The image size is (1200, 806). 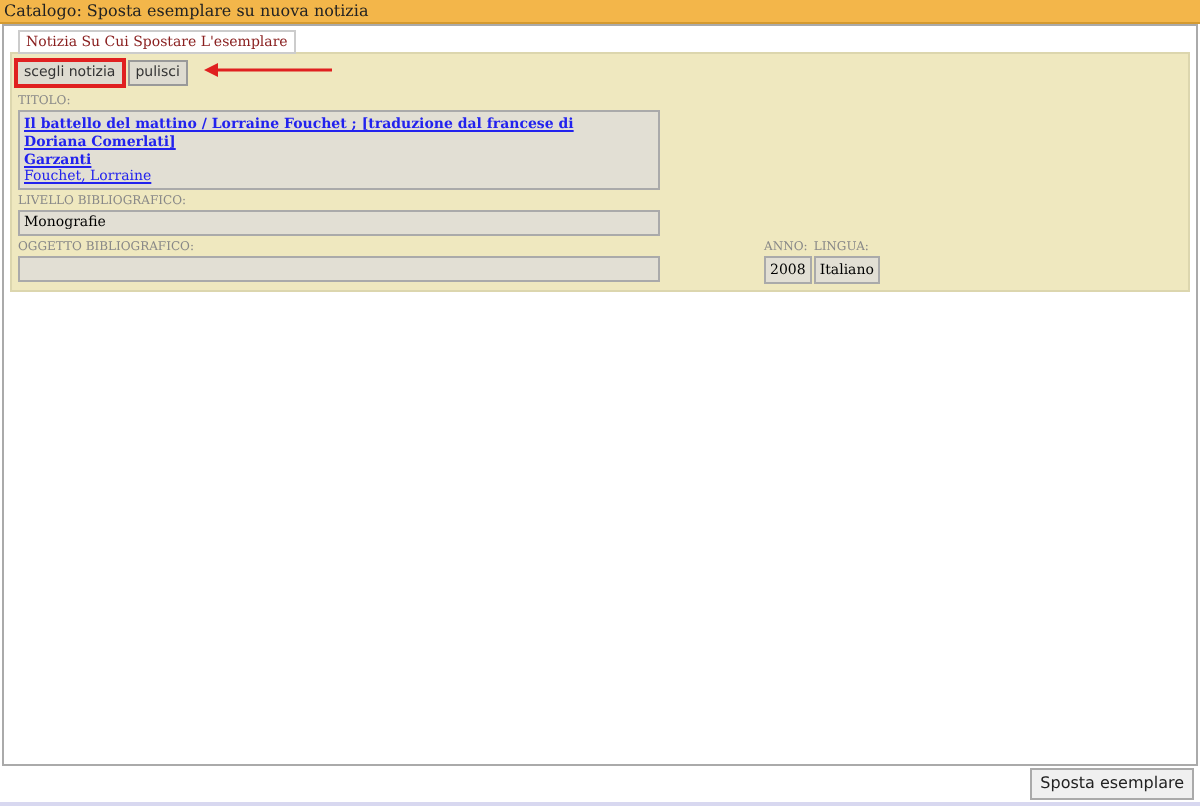 I want to click on move-copy-button: Sposta esemplare, so click(x=1112, y=784).